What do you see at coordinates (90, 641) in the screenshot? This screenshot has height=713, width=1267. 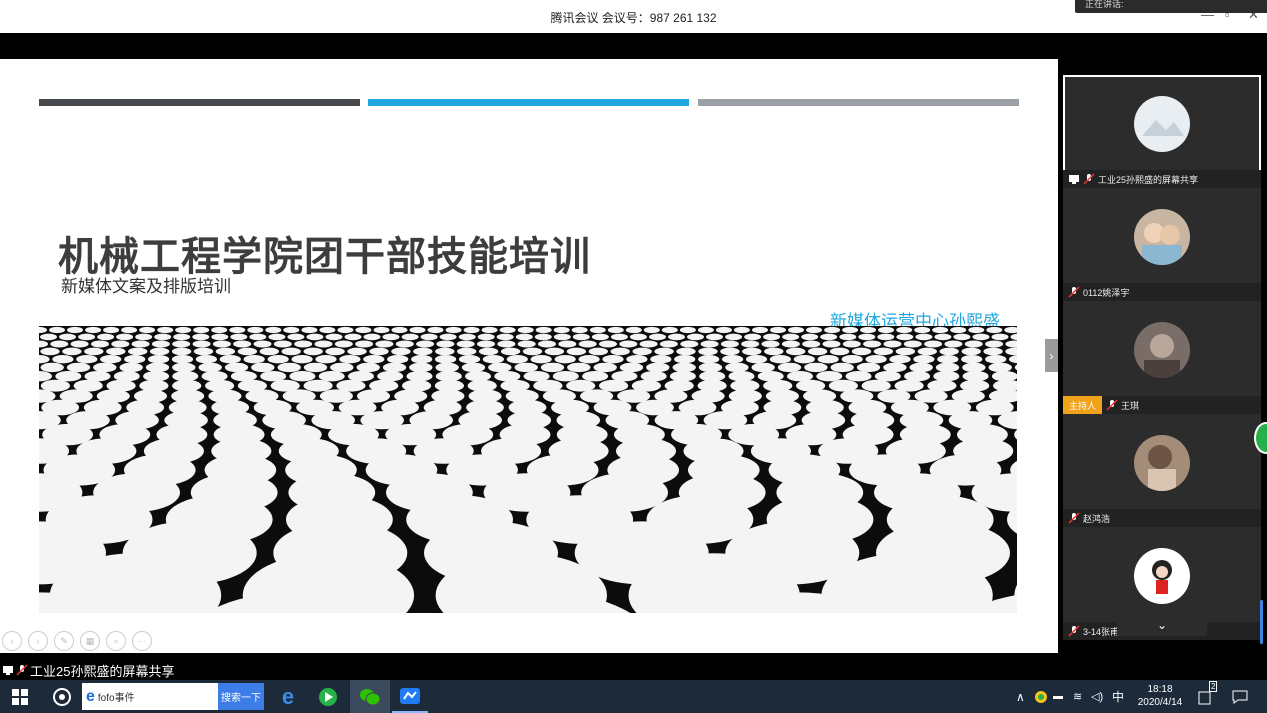 I see `pages-icon: ▦` at bounding box center [90, 641].